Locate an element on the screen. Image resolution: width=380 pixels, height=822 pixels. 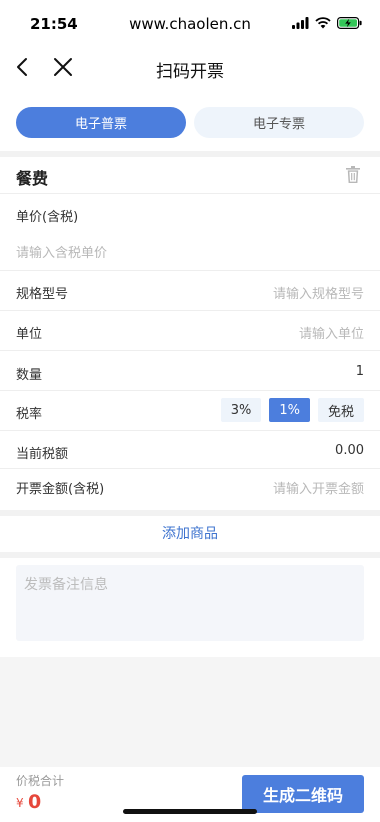
trash-icon is located at coordinates (353, 174).